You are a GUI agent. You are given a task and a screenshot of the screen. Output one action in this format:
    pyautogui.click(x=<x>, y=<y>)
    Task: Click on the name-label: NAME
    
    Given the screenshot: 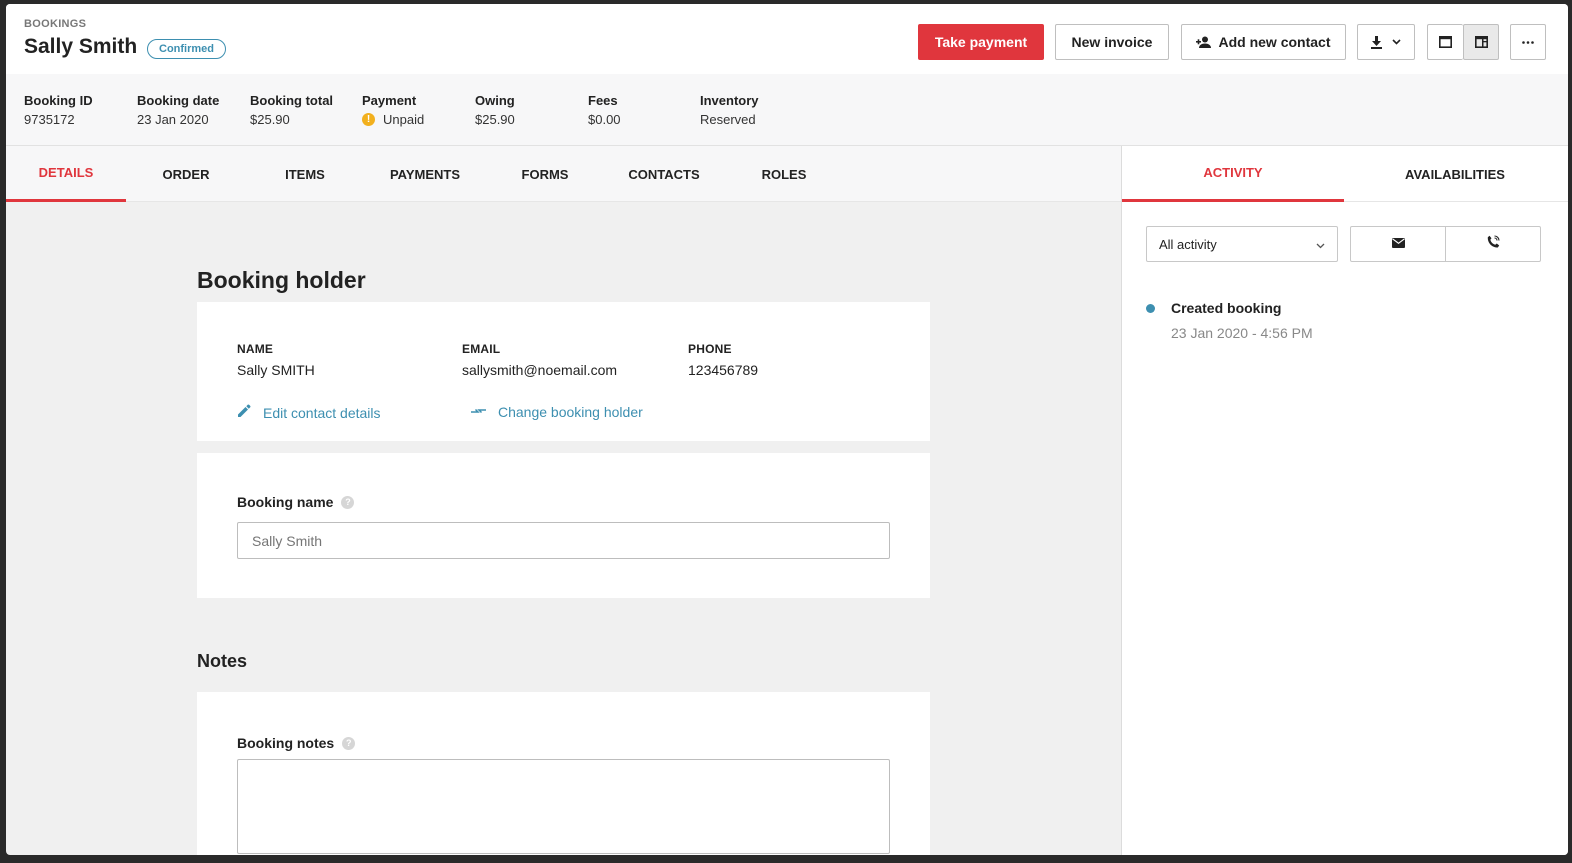 What is the action you would take?
    pyautogui.click(x=255, y=349)
    